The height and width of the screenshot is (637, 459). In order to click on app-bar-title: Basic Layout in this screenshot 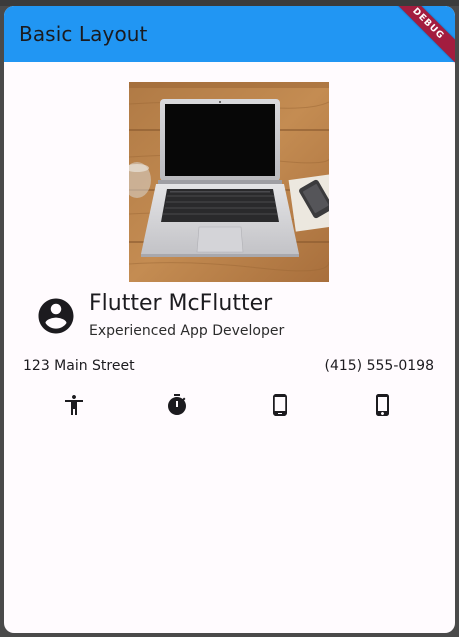, I will do `click(83, 34)`.